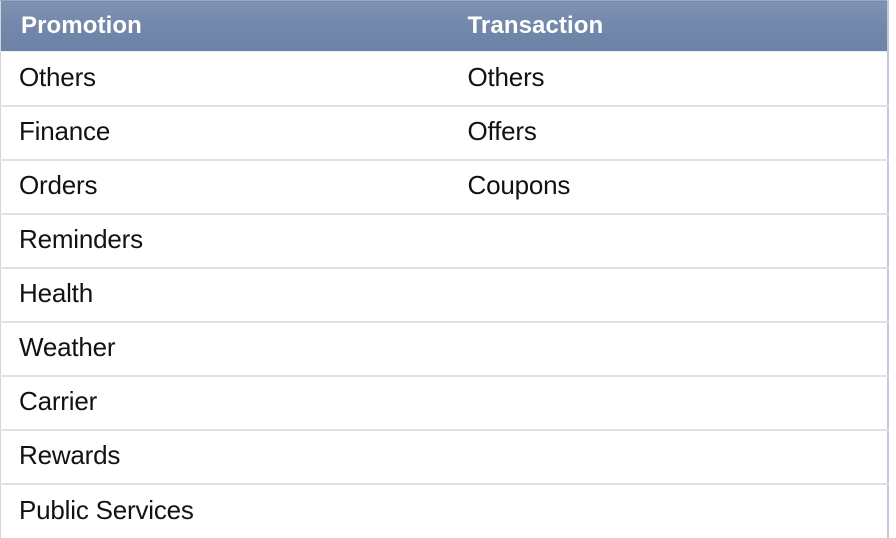 This screenshot has width=896, height=538. Describe the element at coordinates (58, 401) in the screenshot. I see `cell-promotion-text: Carrier` at that location.